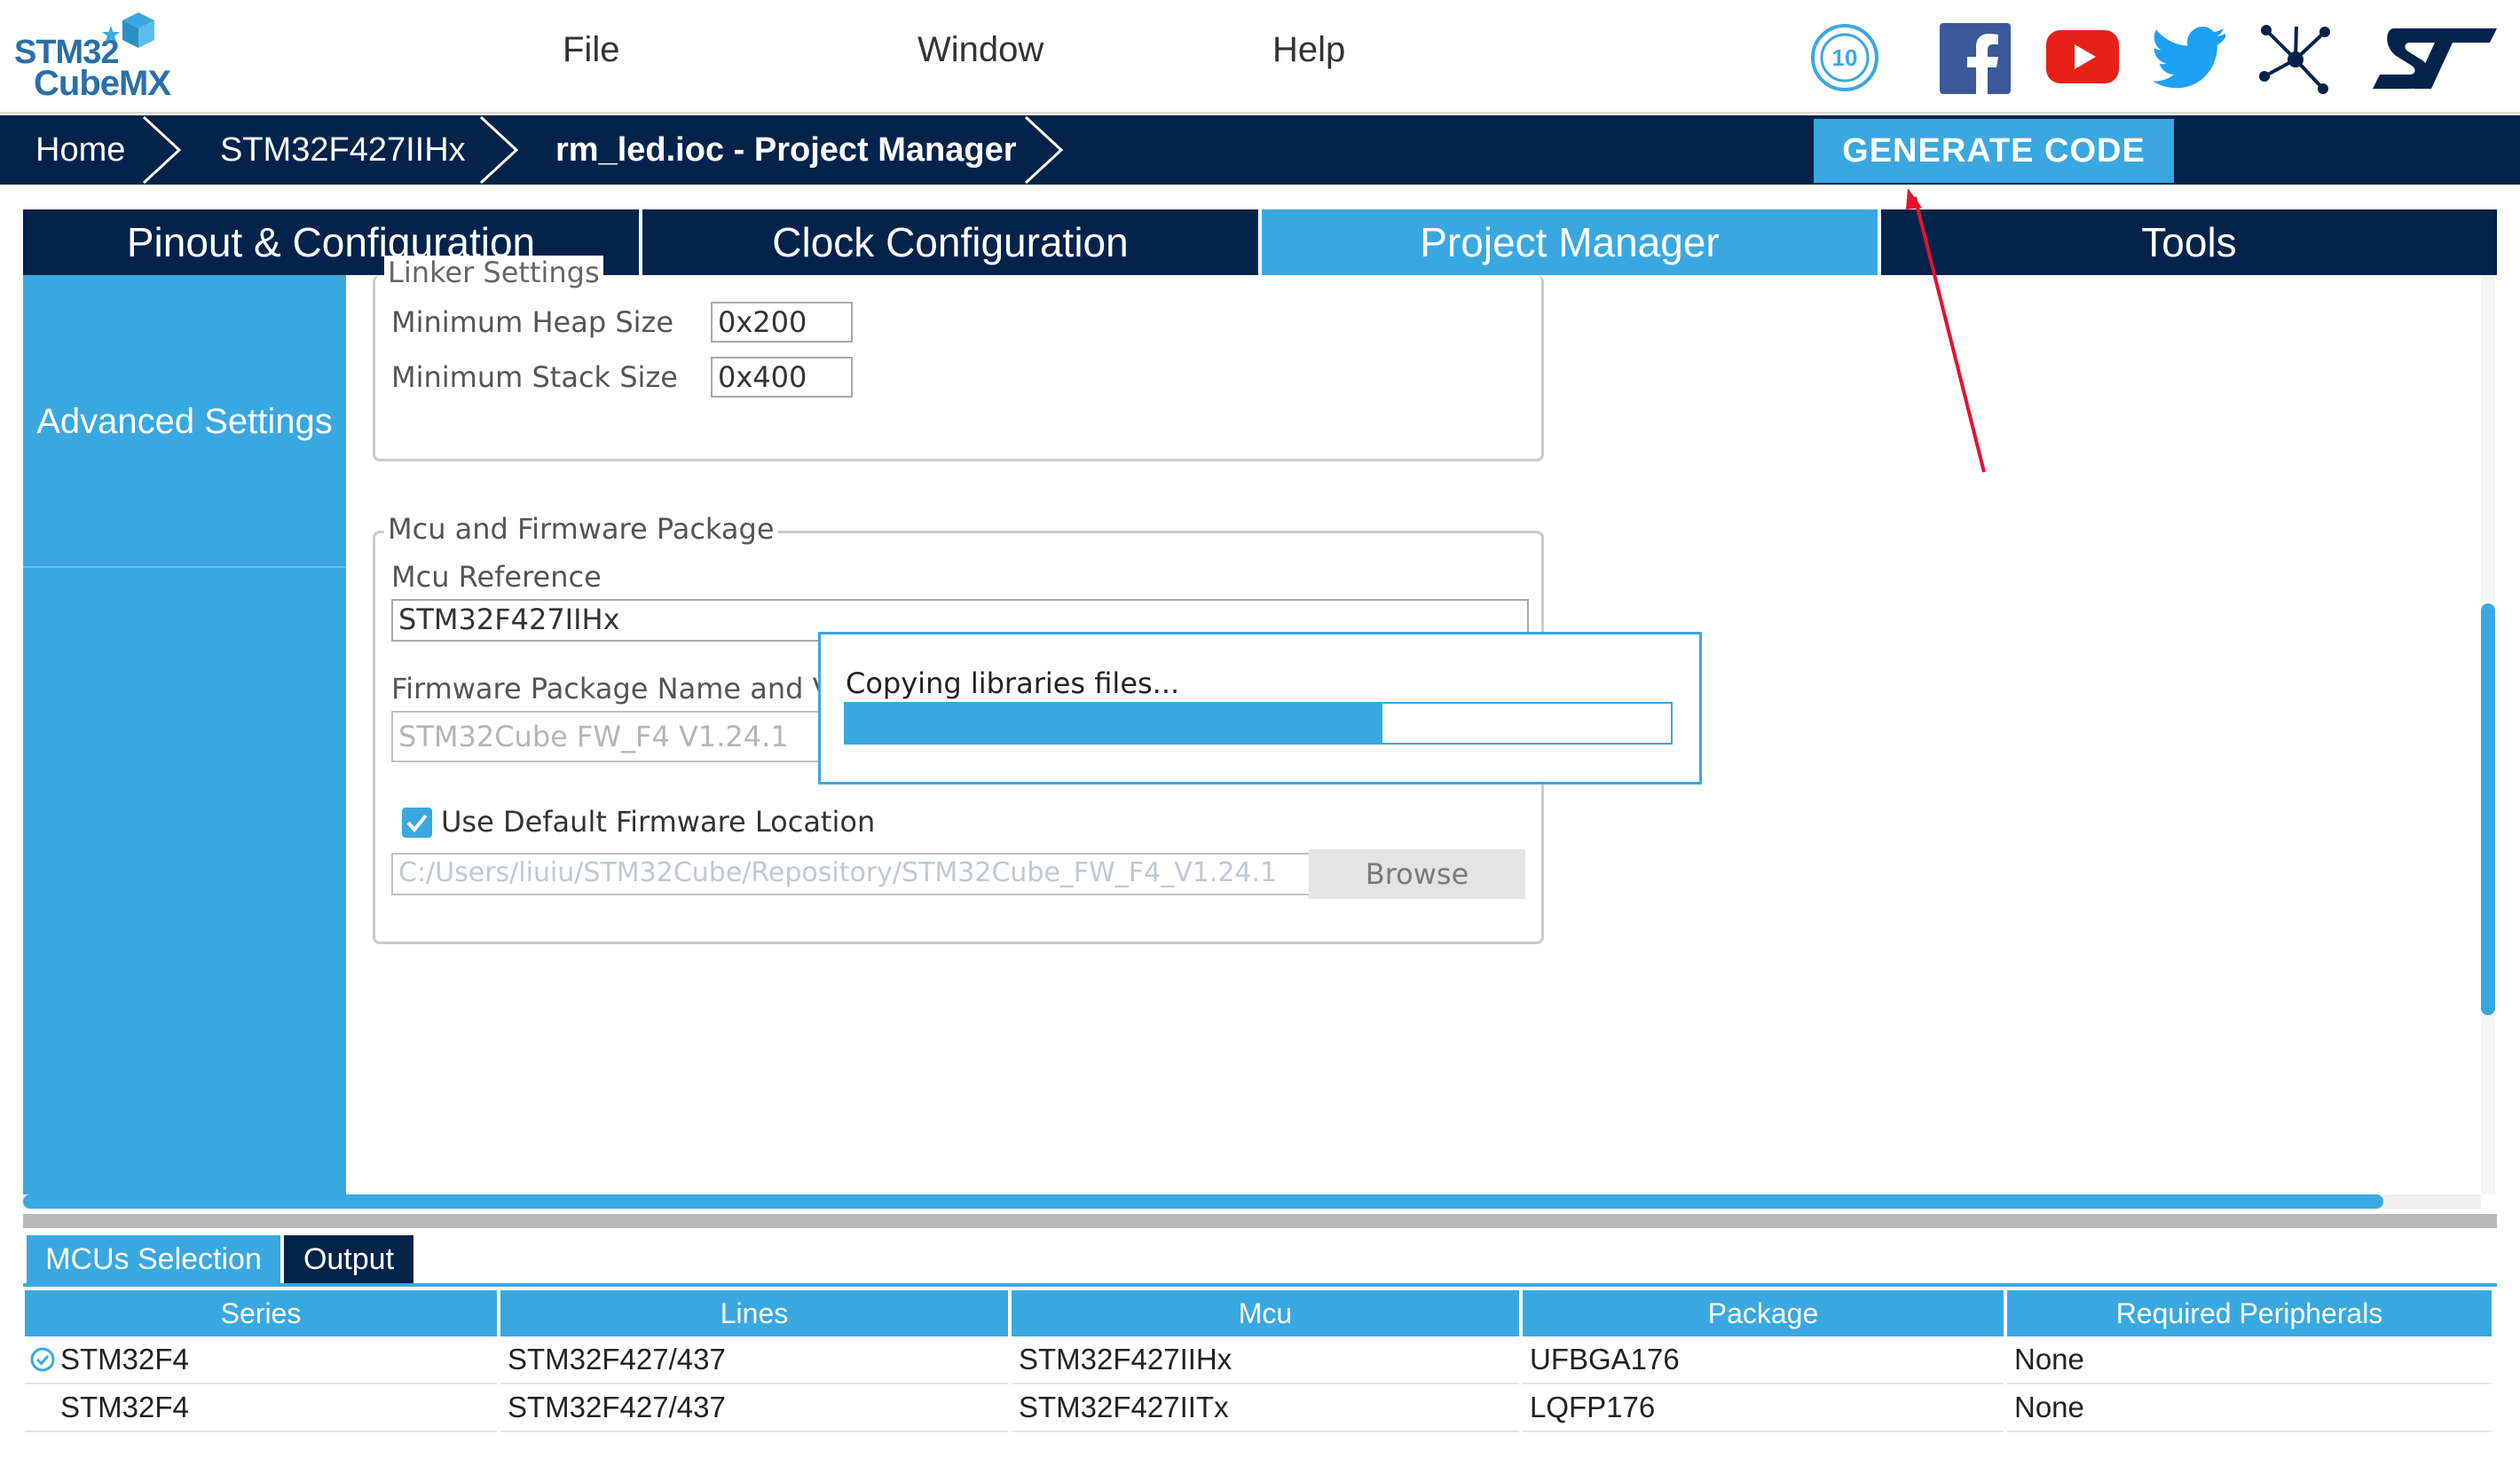  I want to click on cube-icon, so click(138, 30).